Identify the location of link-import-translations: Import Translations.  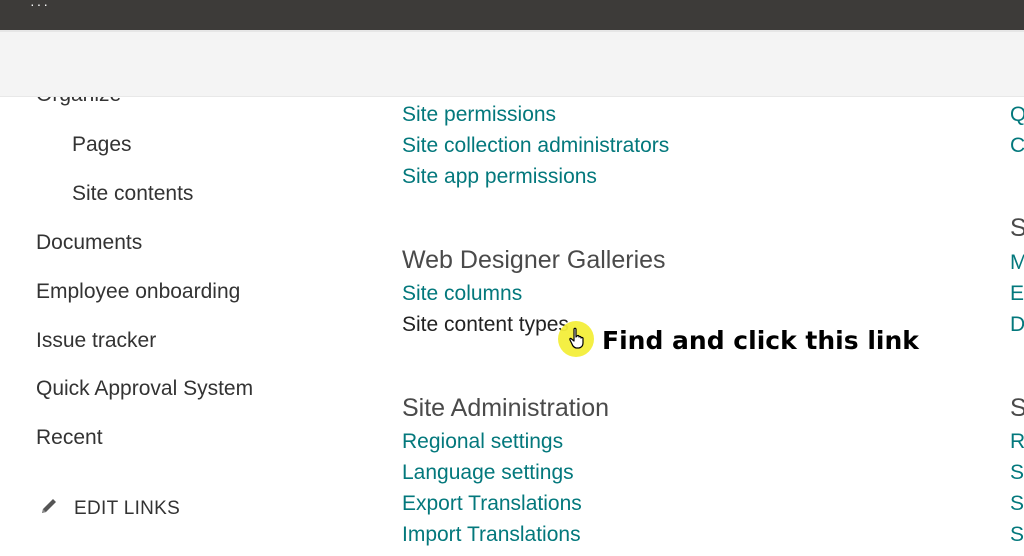
(491, 534).